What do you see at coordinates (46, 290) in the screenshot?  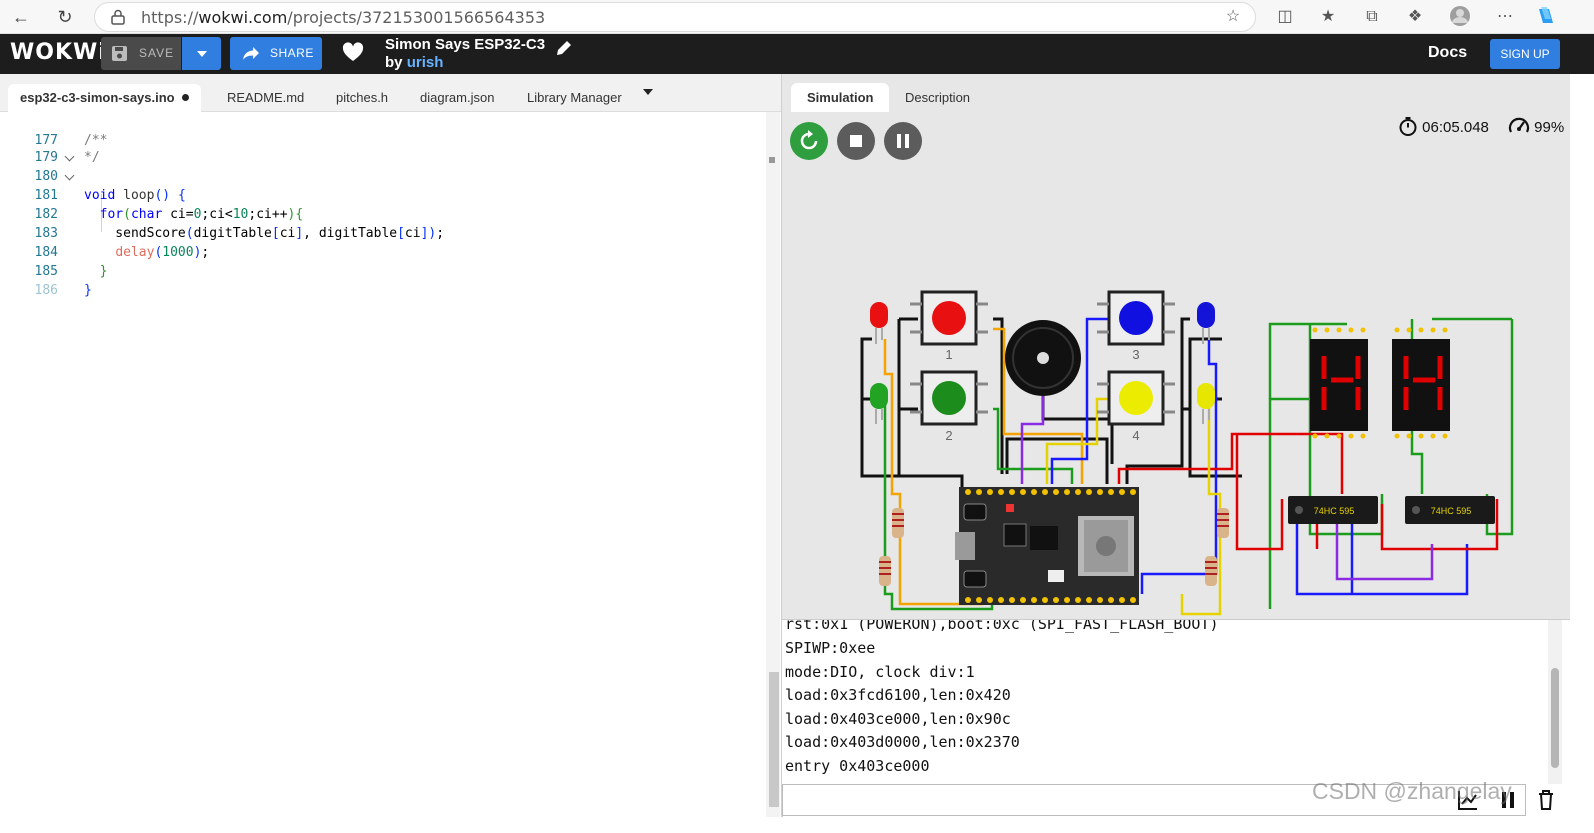 I see `code-line: 186` at bounding box center [46, 290].